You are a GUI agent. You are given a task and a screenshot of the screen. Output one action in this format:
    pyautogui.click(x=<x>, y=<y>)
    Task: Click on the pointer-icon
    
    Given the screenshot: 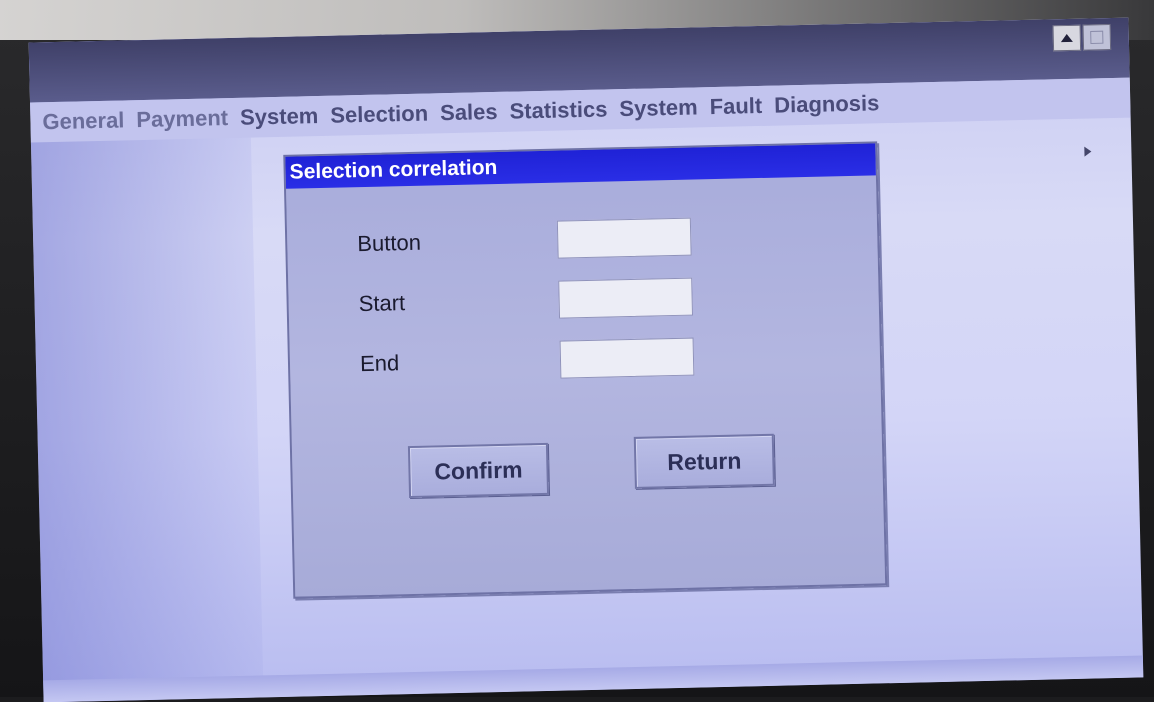 What is the action you would take?
    pyautogui.click(x=1088, y=151)
    